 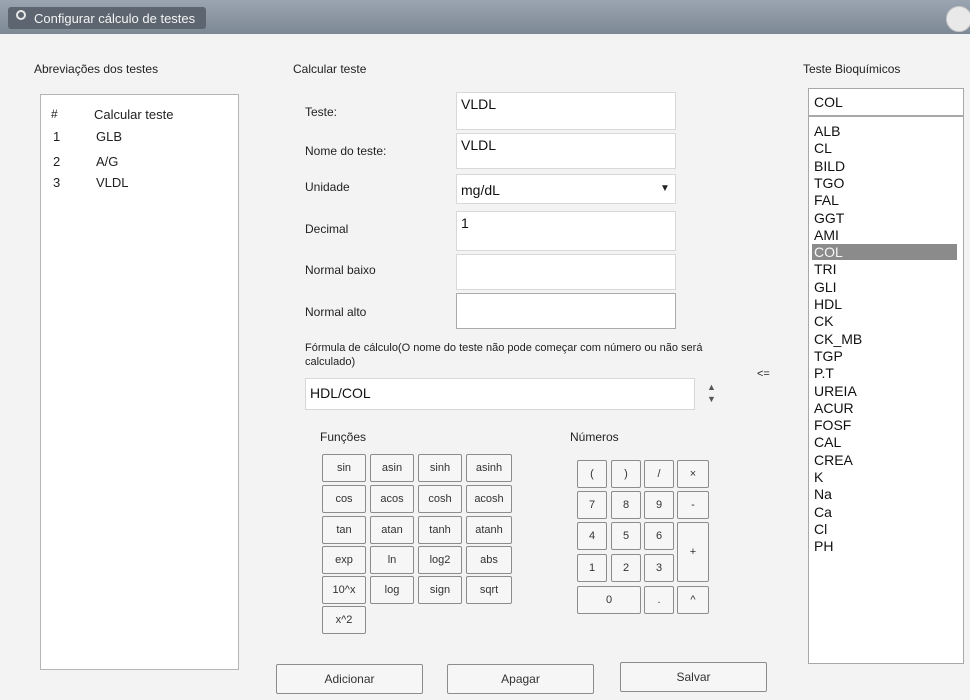 What do you see at coordinates (835, 391) in the screenshot?
I see `test-list-item: UREIA` at bounding box center [835, 391].